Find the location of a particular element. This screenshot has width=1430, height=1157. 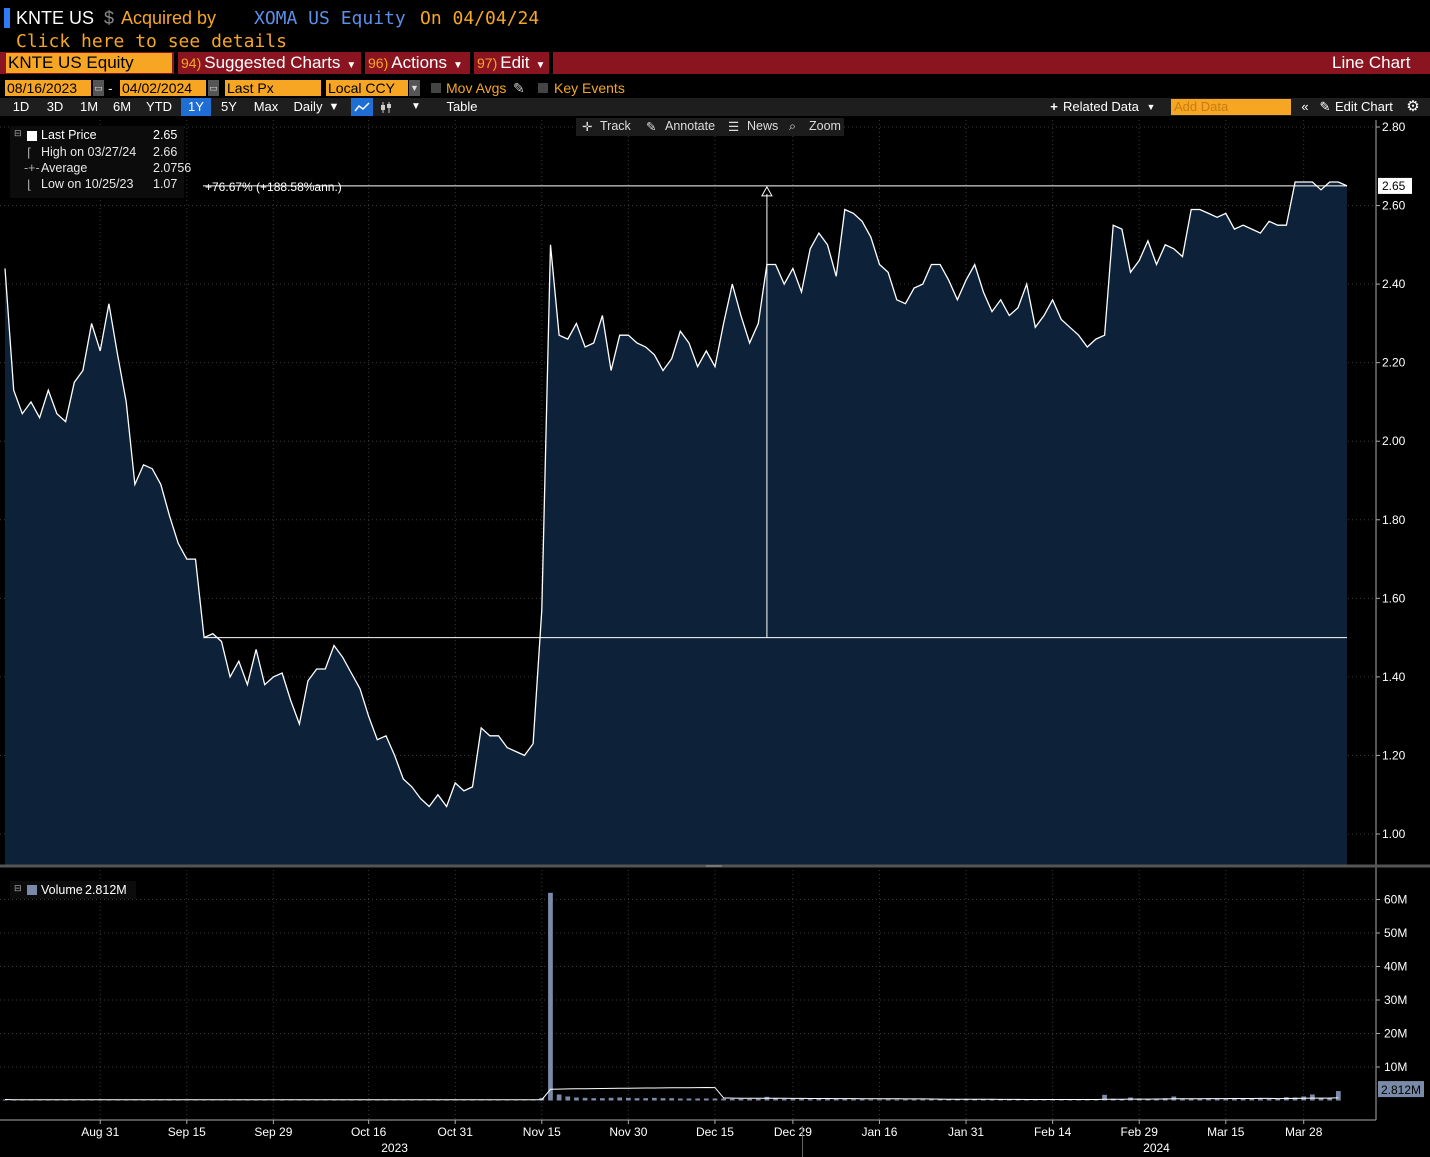

range-ytd-button: YTD is located at coordinates (159, 107).